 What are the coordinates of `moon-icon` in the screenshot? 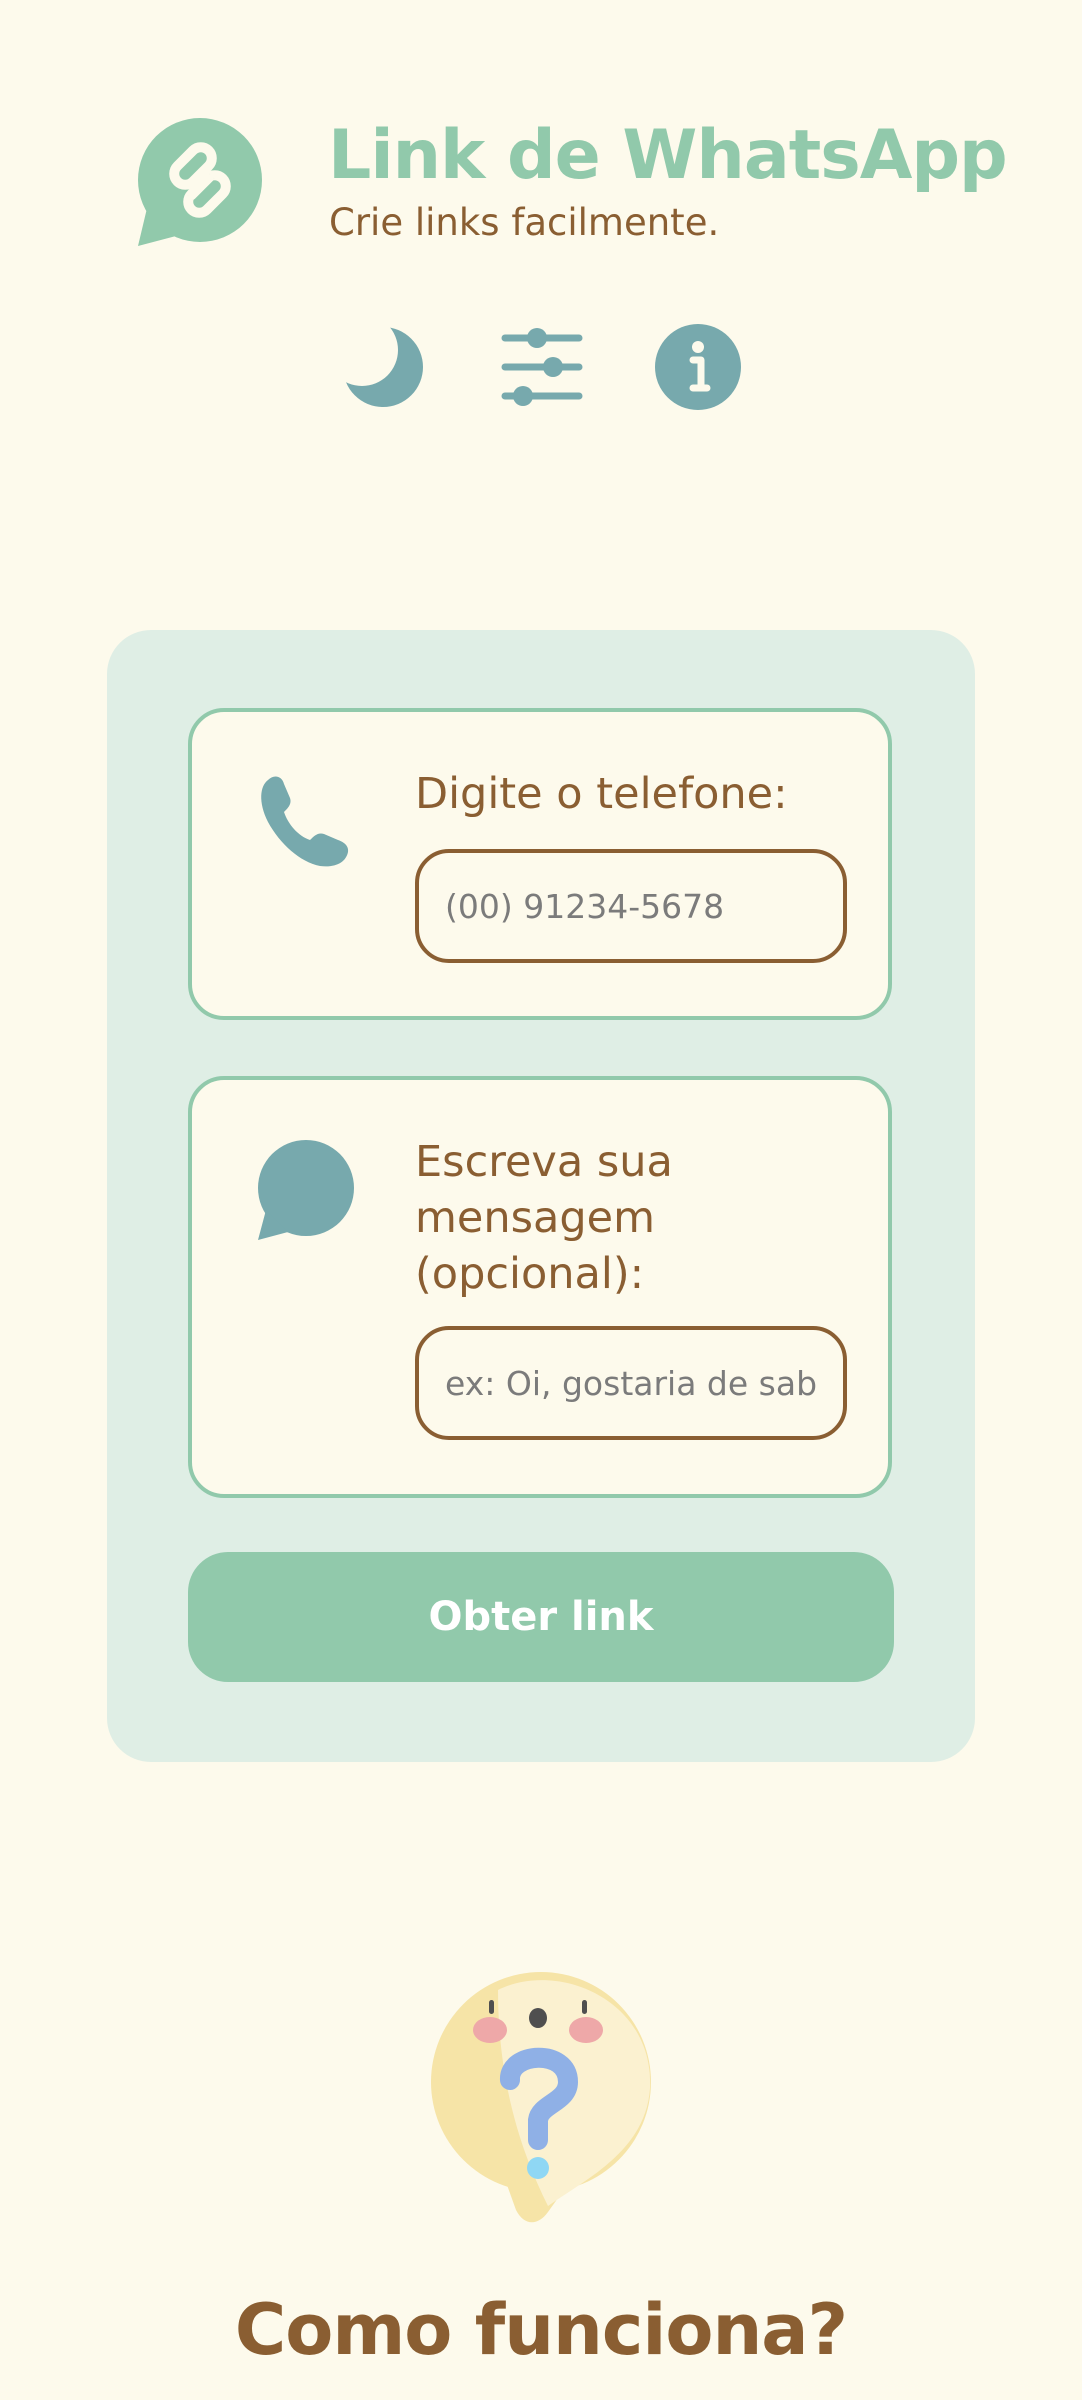 It's located at (383, 367).